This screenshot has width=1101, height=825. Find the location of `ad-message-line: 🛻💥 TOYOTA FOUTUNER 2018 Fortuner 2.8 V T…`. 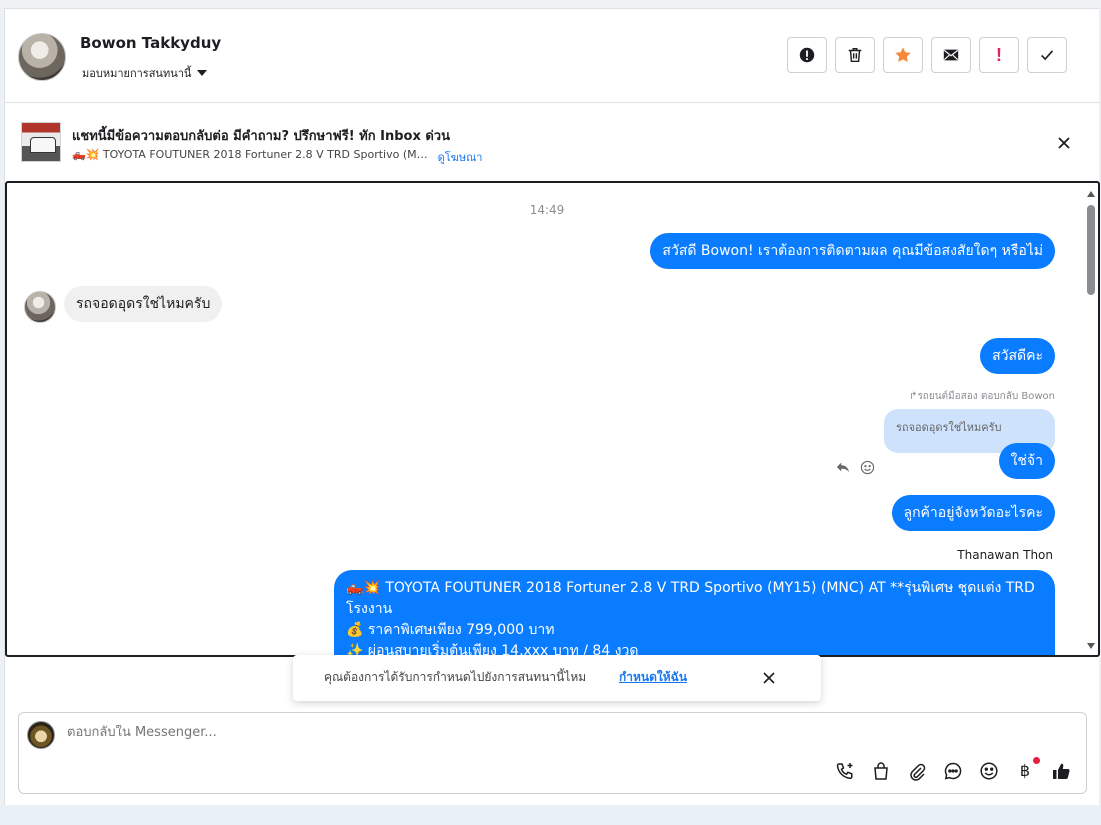

ad-message-line: 🛻💥 TOYOTA FOUTUNER 2018 Fortuner 2.8 V T… is located at coordinates (690, 598).